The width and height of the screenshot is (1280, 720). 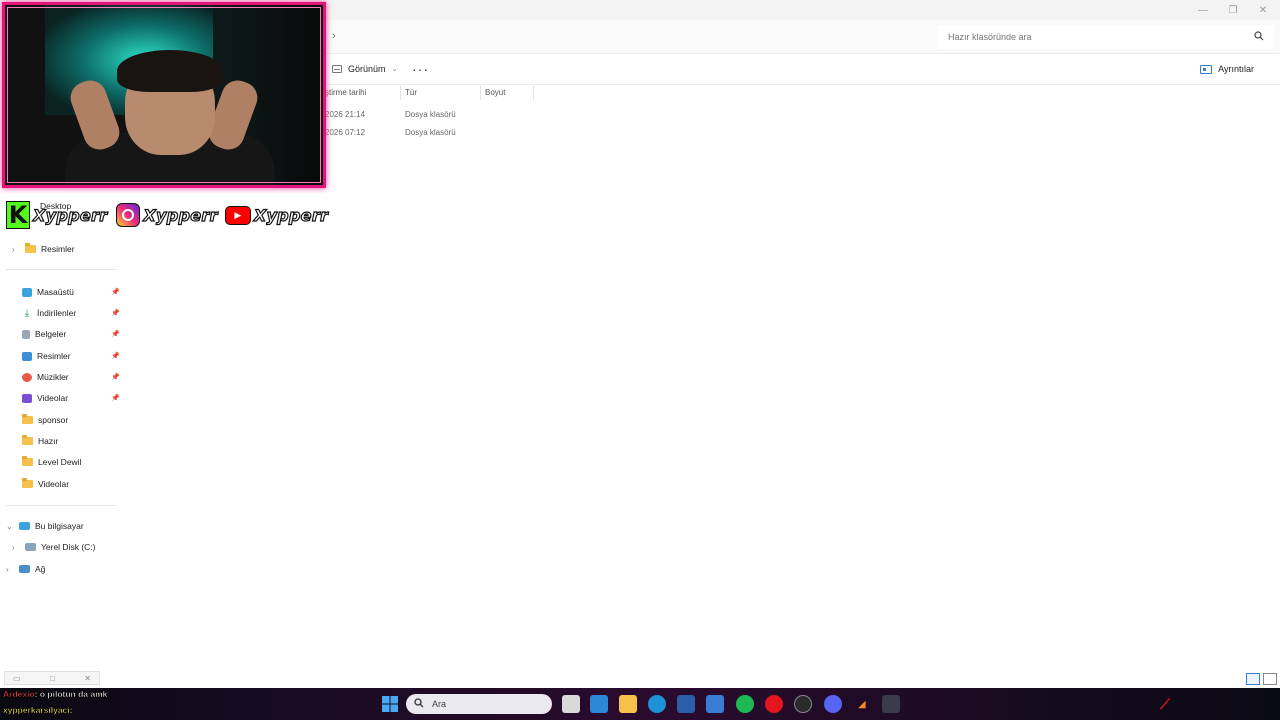 What do you see at coordinates (367, 69) in the screenshot?
I see `view-label: Görünüm` at bounding box center [367, 69].